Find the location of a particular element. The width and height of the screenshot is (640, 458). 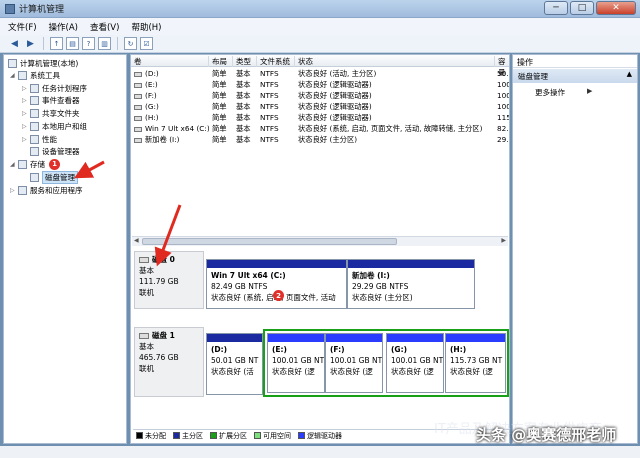

properties-icon: ▥ is located at coordinates (104, 43).